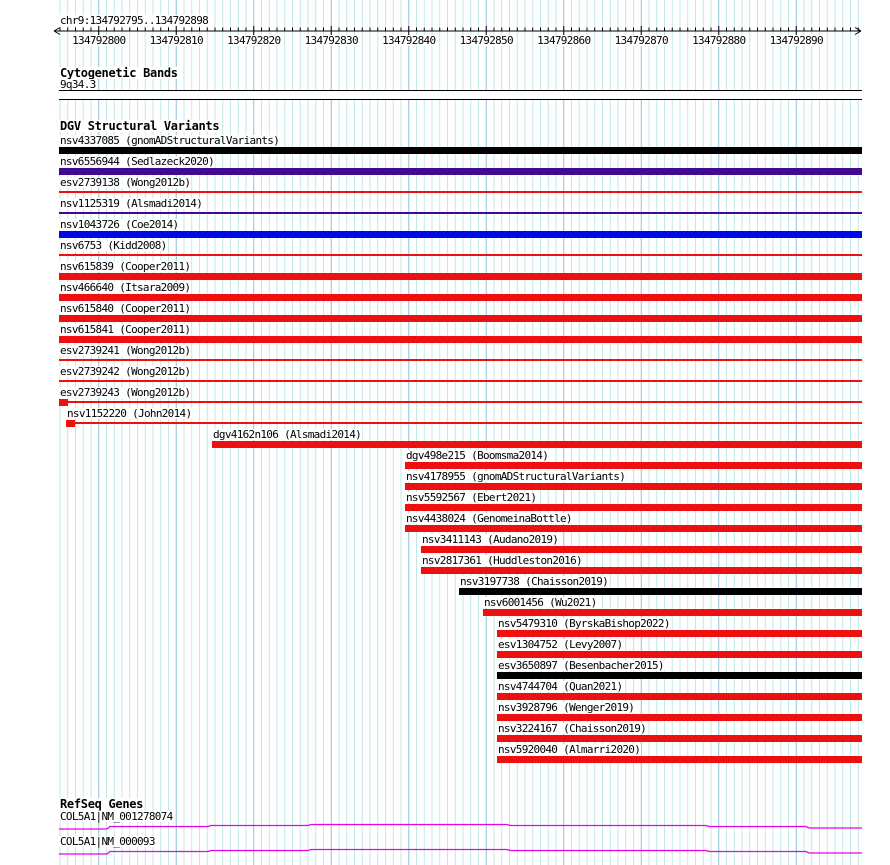  What do you see at coordinates (560, 686) in the screenshot?
I see `variant-label: nsv4744704 (Quan2021)` at bounding box center [560, 686].